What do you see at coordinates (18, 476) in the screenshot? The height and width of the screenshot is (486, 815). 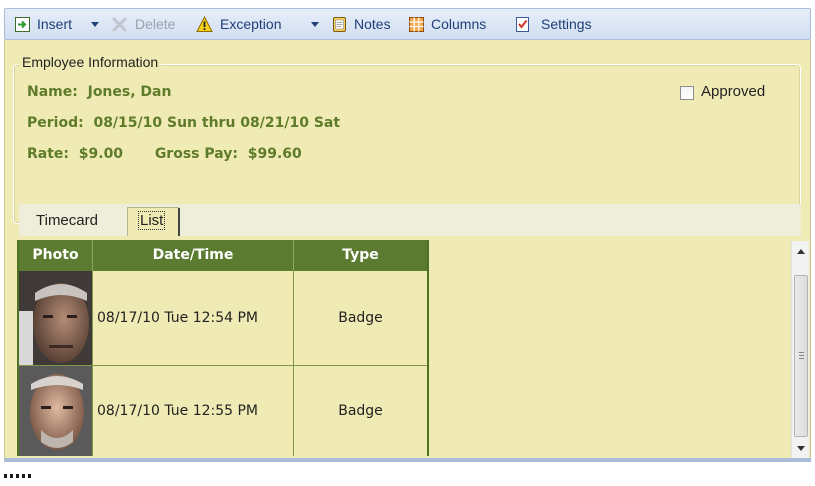 I see `resize-dots-icon` at bounding box center [18, 476].